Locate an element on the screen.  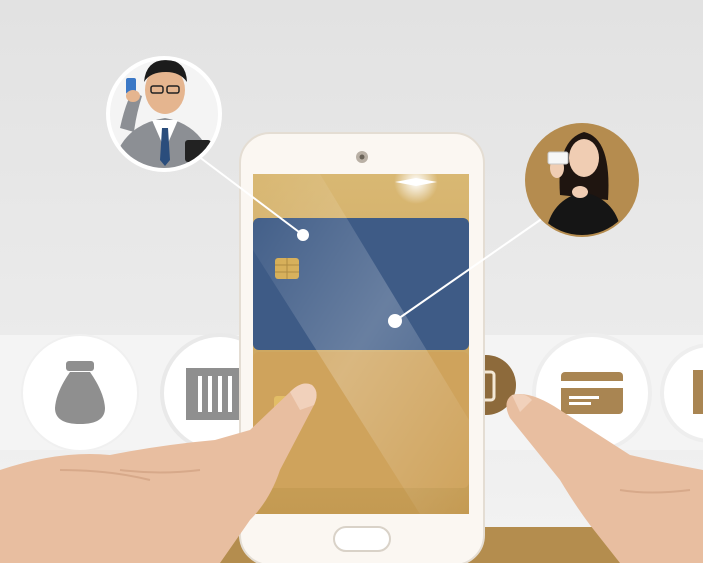
connector-dot-blue-bottom is located at coordinates (395, 321).